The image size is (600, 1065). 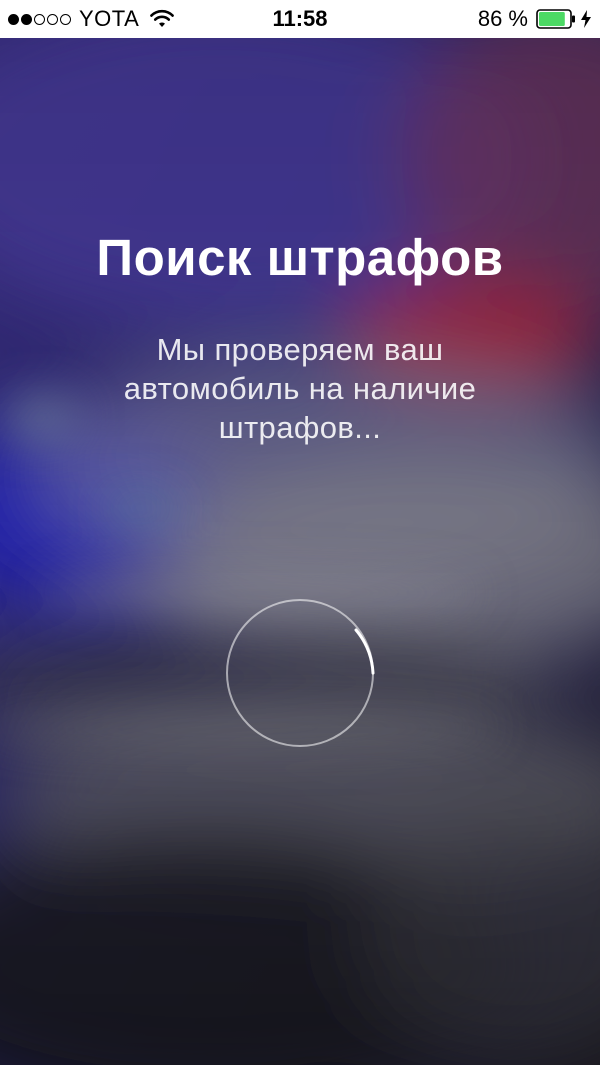 I want to click on battery-percent: 86 %, so click(x=502, y=18).